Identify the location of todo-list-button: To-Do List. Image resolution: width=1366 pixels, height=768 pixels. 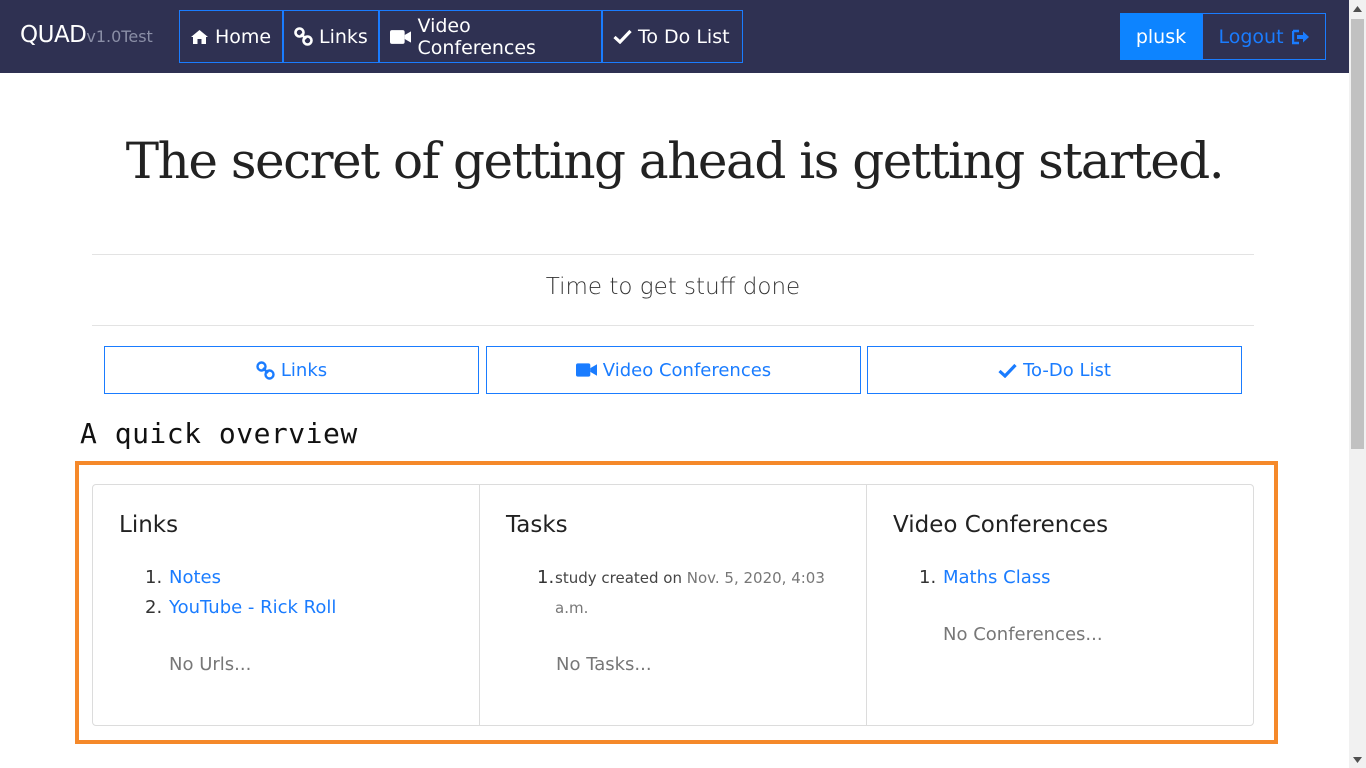
(1054, 370).